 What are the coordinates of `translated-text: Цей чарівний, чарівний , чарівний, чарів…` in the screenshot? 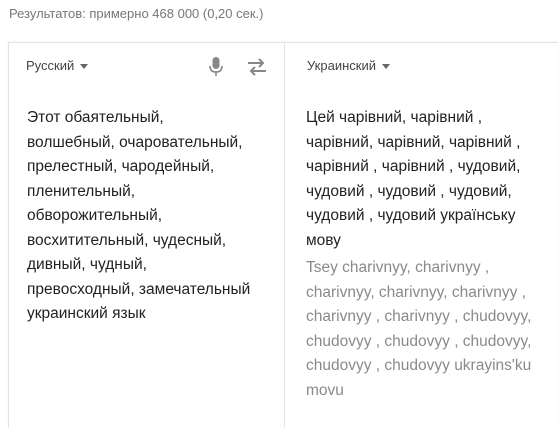 It's located at (413, 179).